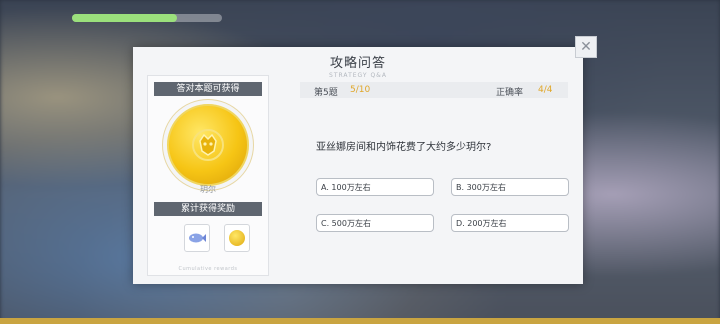 The image size is (720, 324). I want to click on coin-emblem-icon, so click(208, 145).